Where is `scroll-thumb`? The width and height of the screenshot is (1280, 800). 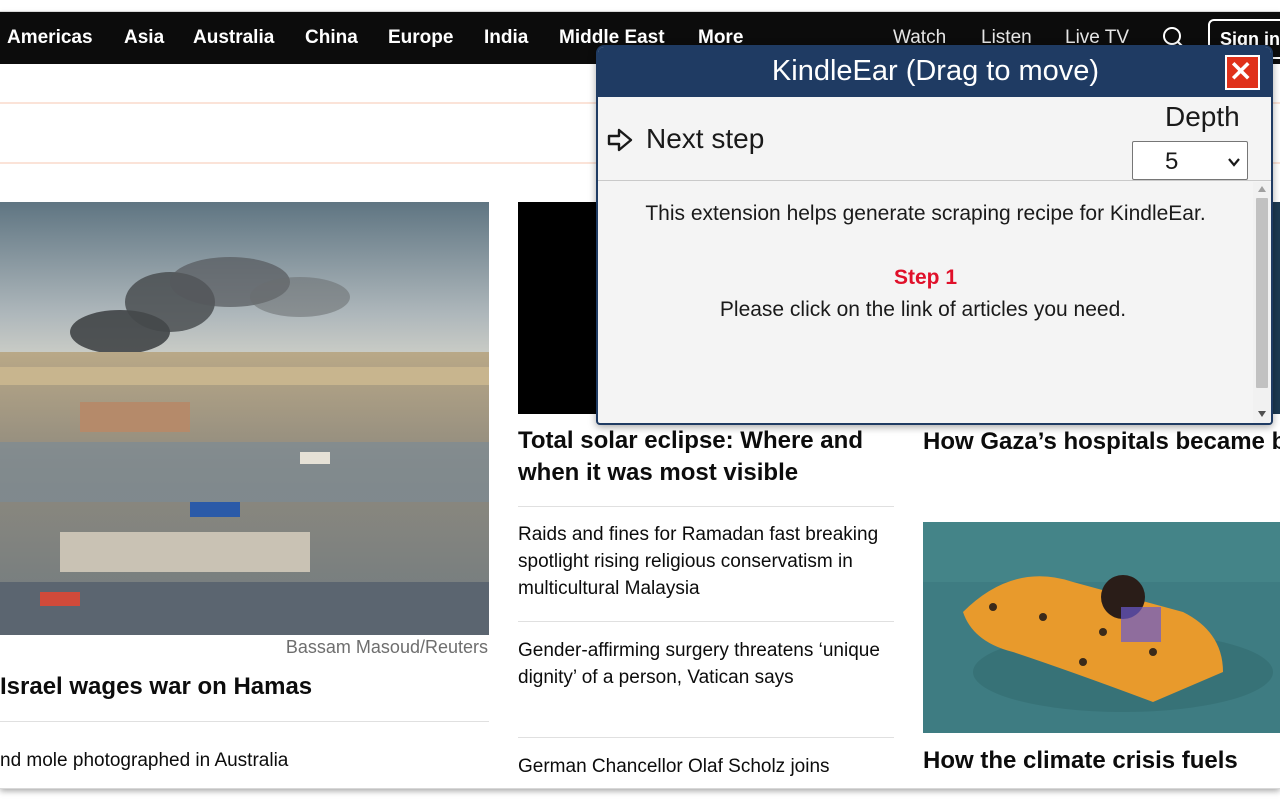 scroll-thumb is located at coordinates (1262, 293).